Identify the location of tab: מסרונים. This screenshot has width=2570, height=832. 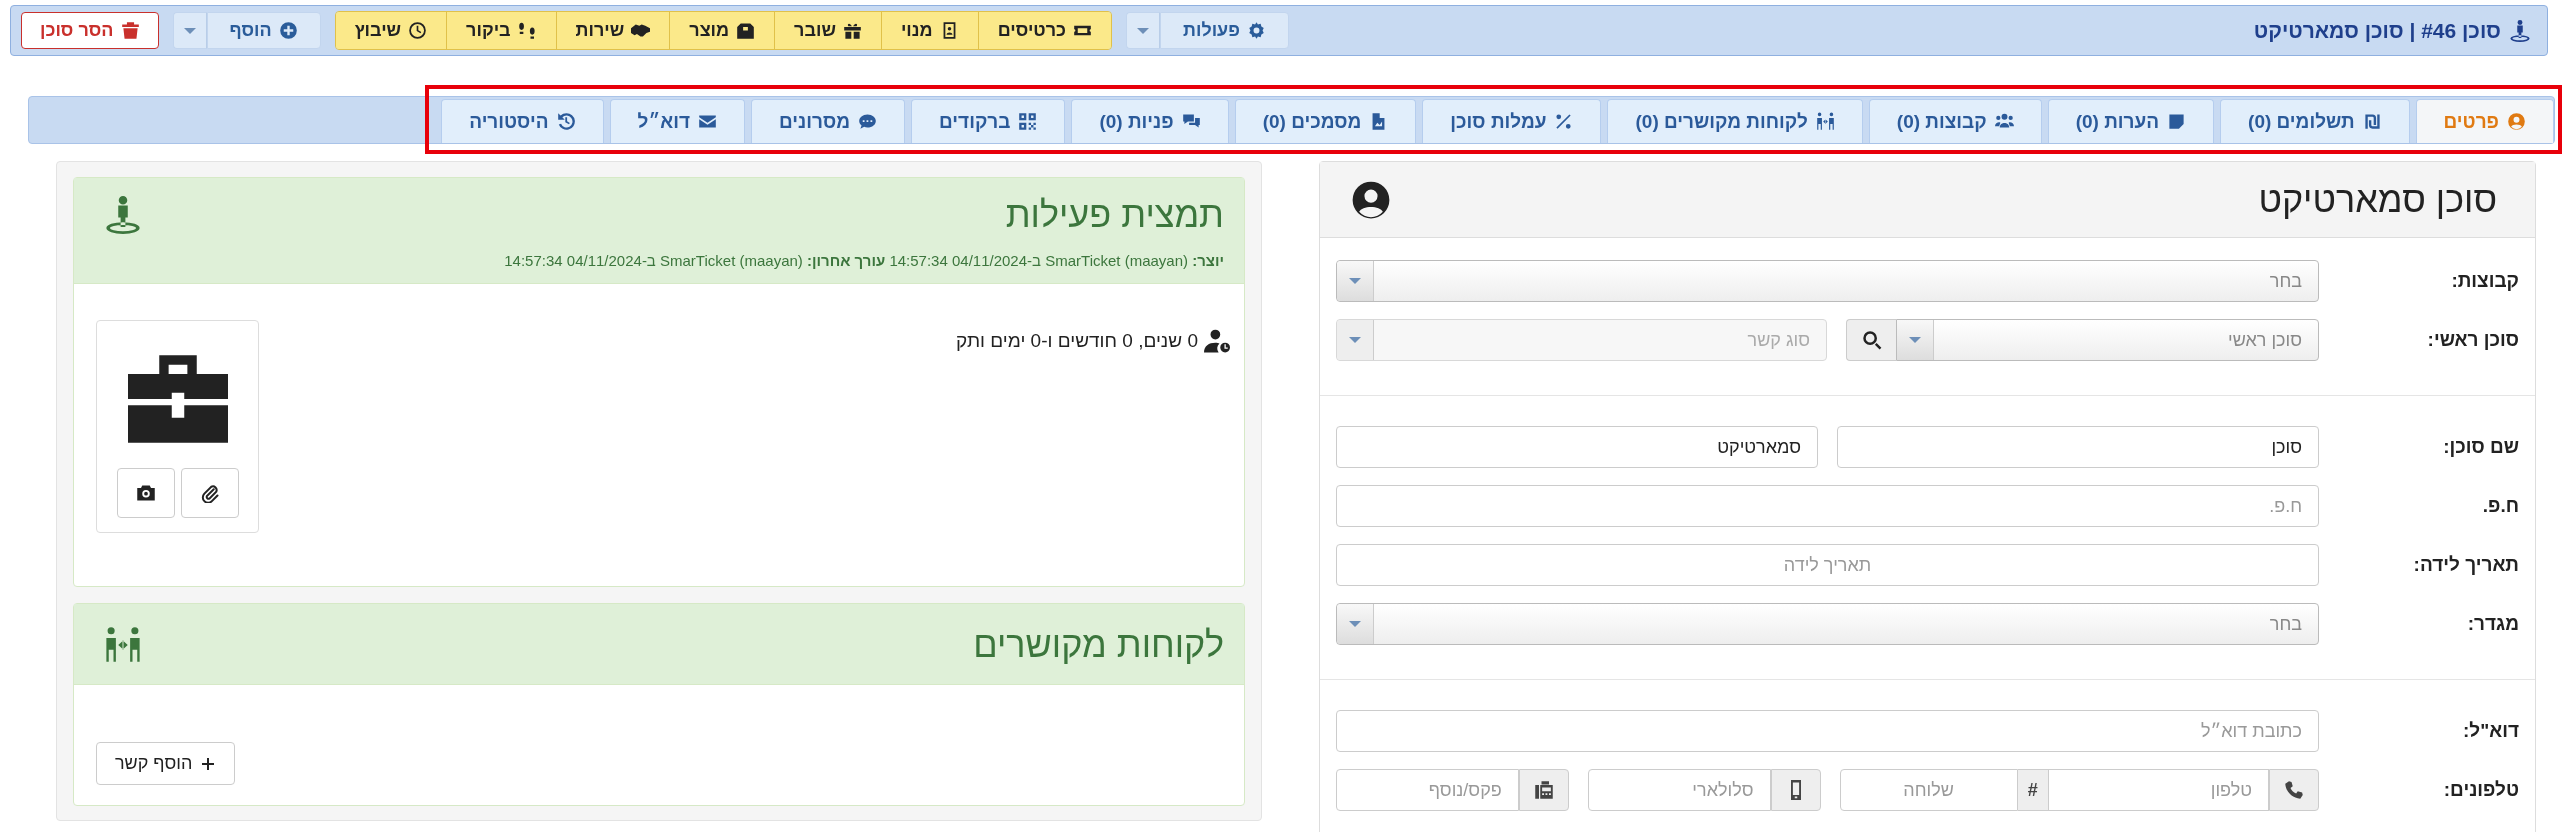
(828, 121).